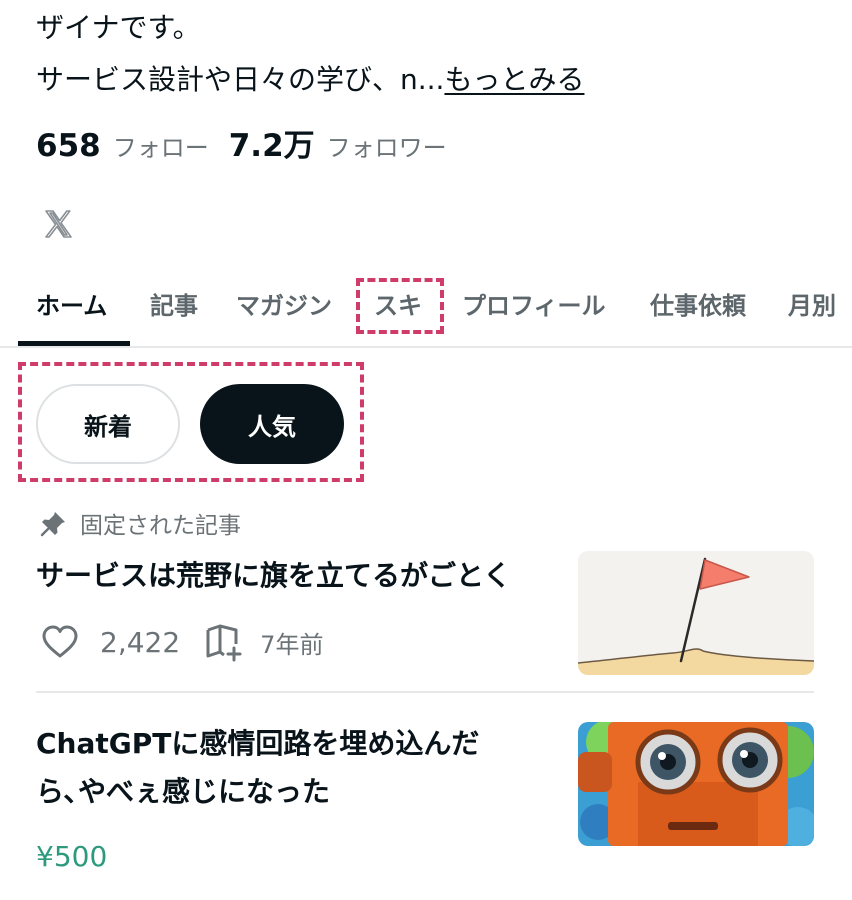 This screenshot has height=900, width=852. Describe the element at coordinates (426, 309) in the screenshot. I see `profile-tabs: ホーム 記事 マガジン スキ プロフィール 仕事依頼 月別` at that location.